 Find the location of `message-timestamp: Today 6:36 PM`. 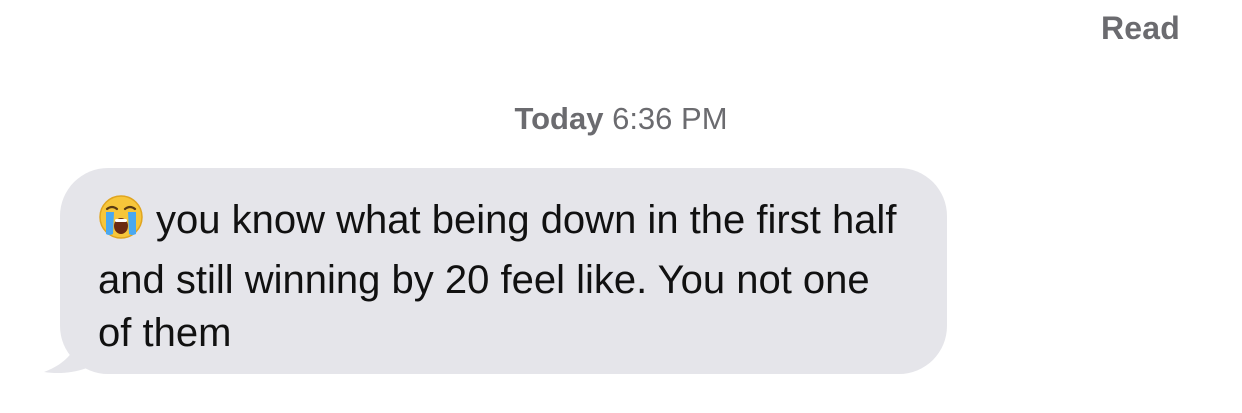

message-timestamp: Today 6:36 PM is located at coordinates (621, 119).